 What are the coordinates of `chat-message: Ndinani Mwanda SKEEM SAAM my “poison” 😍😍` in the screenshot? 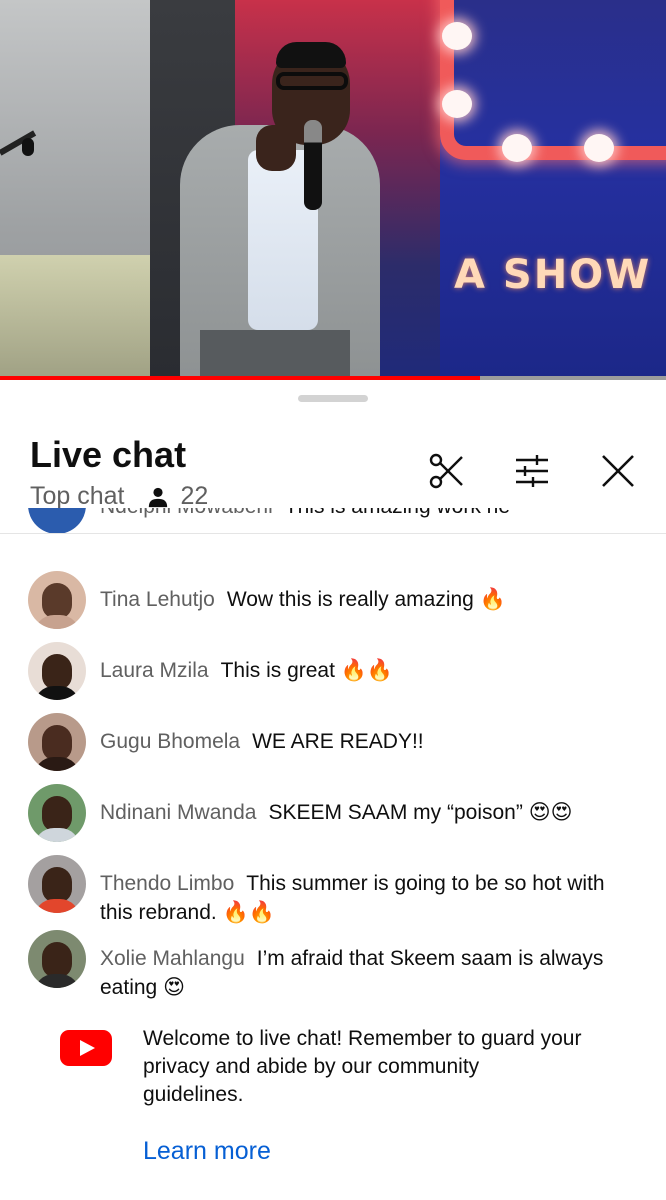 It's located at (334, 813).